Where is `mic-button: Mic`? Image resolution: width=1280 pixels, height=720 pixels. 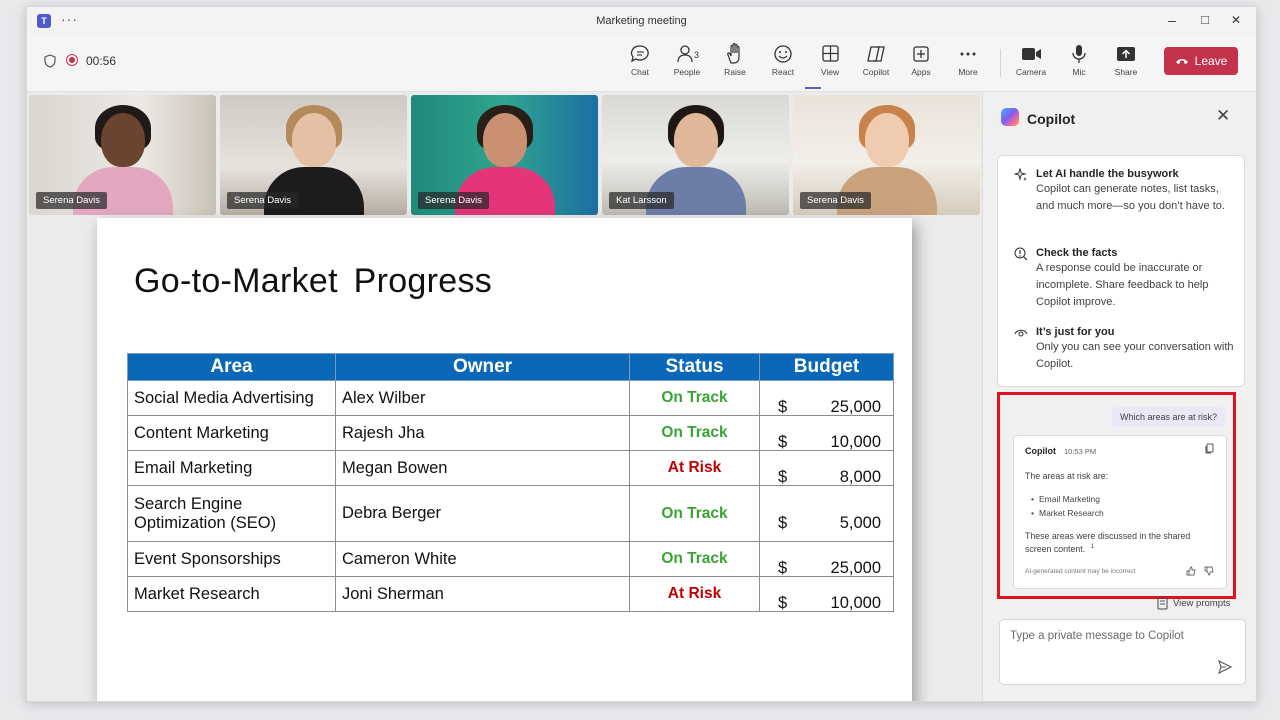
mic-button: Mic is located at coordinates (1079, 60).